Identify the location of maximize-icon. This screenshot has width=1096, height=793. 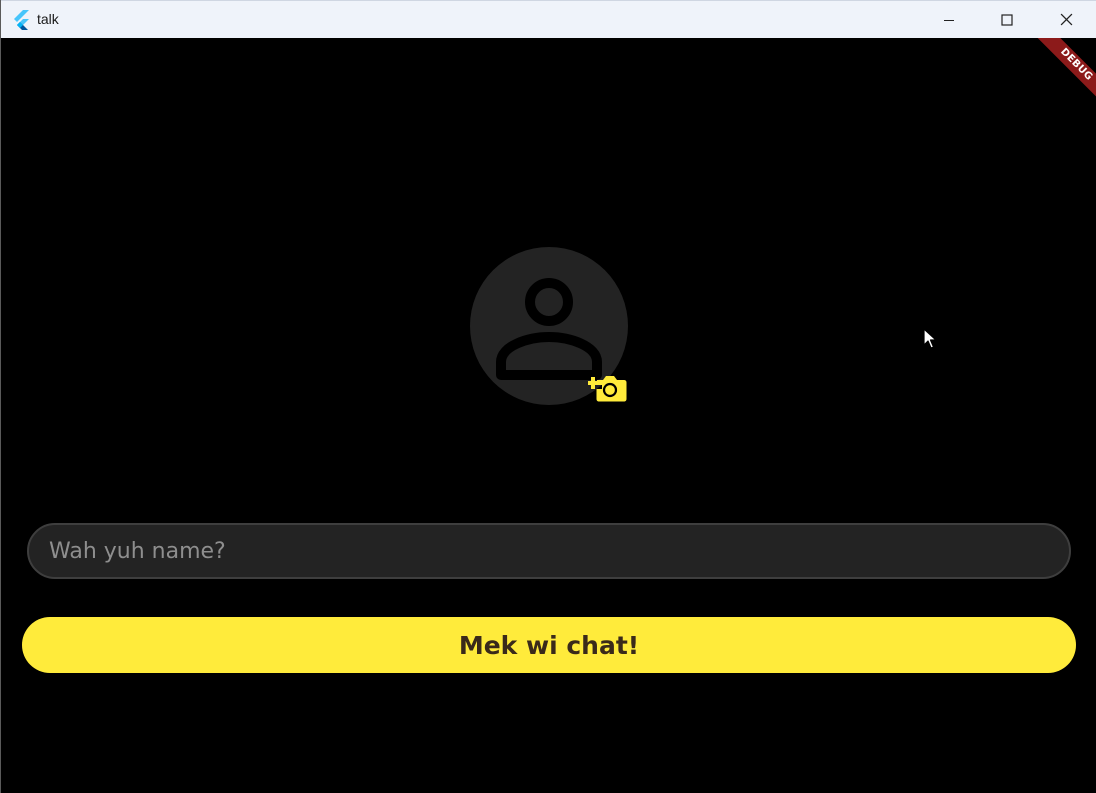
(1007, 19).